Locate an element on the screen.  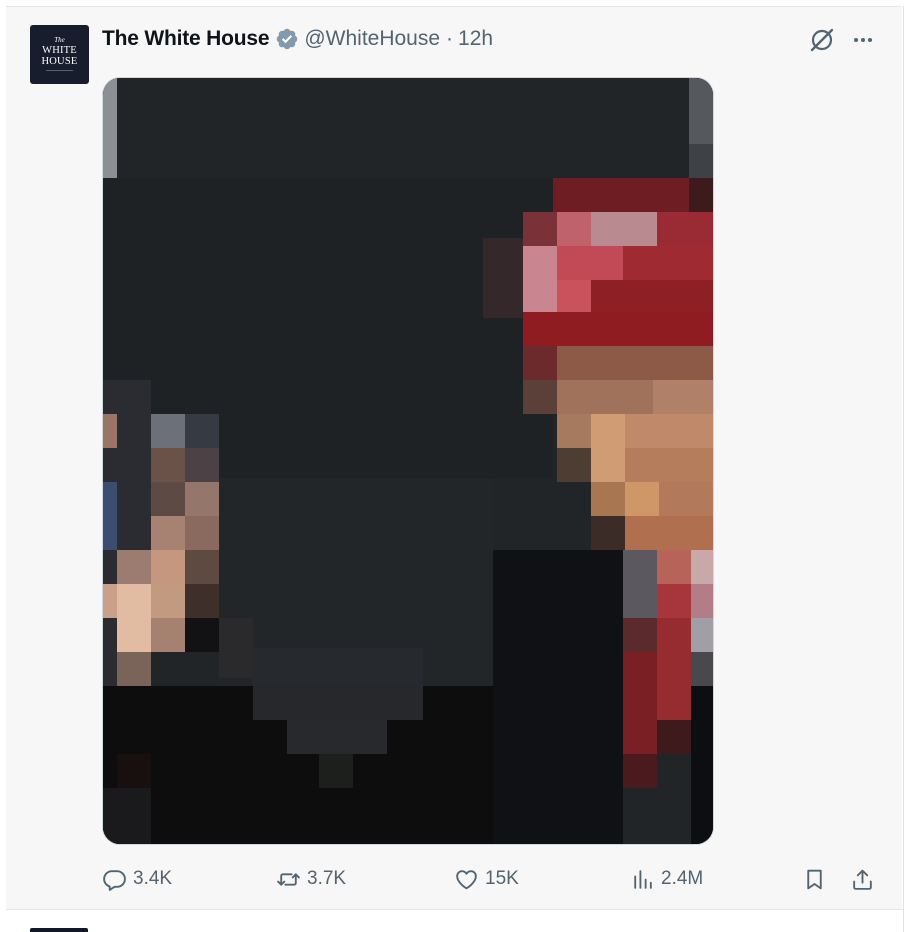
views-count: 2.4M is located at coordinates (682, 878).